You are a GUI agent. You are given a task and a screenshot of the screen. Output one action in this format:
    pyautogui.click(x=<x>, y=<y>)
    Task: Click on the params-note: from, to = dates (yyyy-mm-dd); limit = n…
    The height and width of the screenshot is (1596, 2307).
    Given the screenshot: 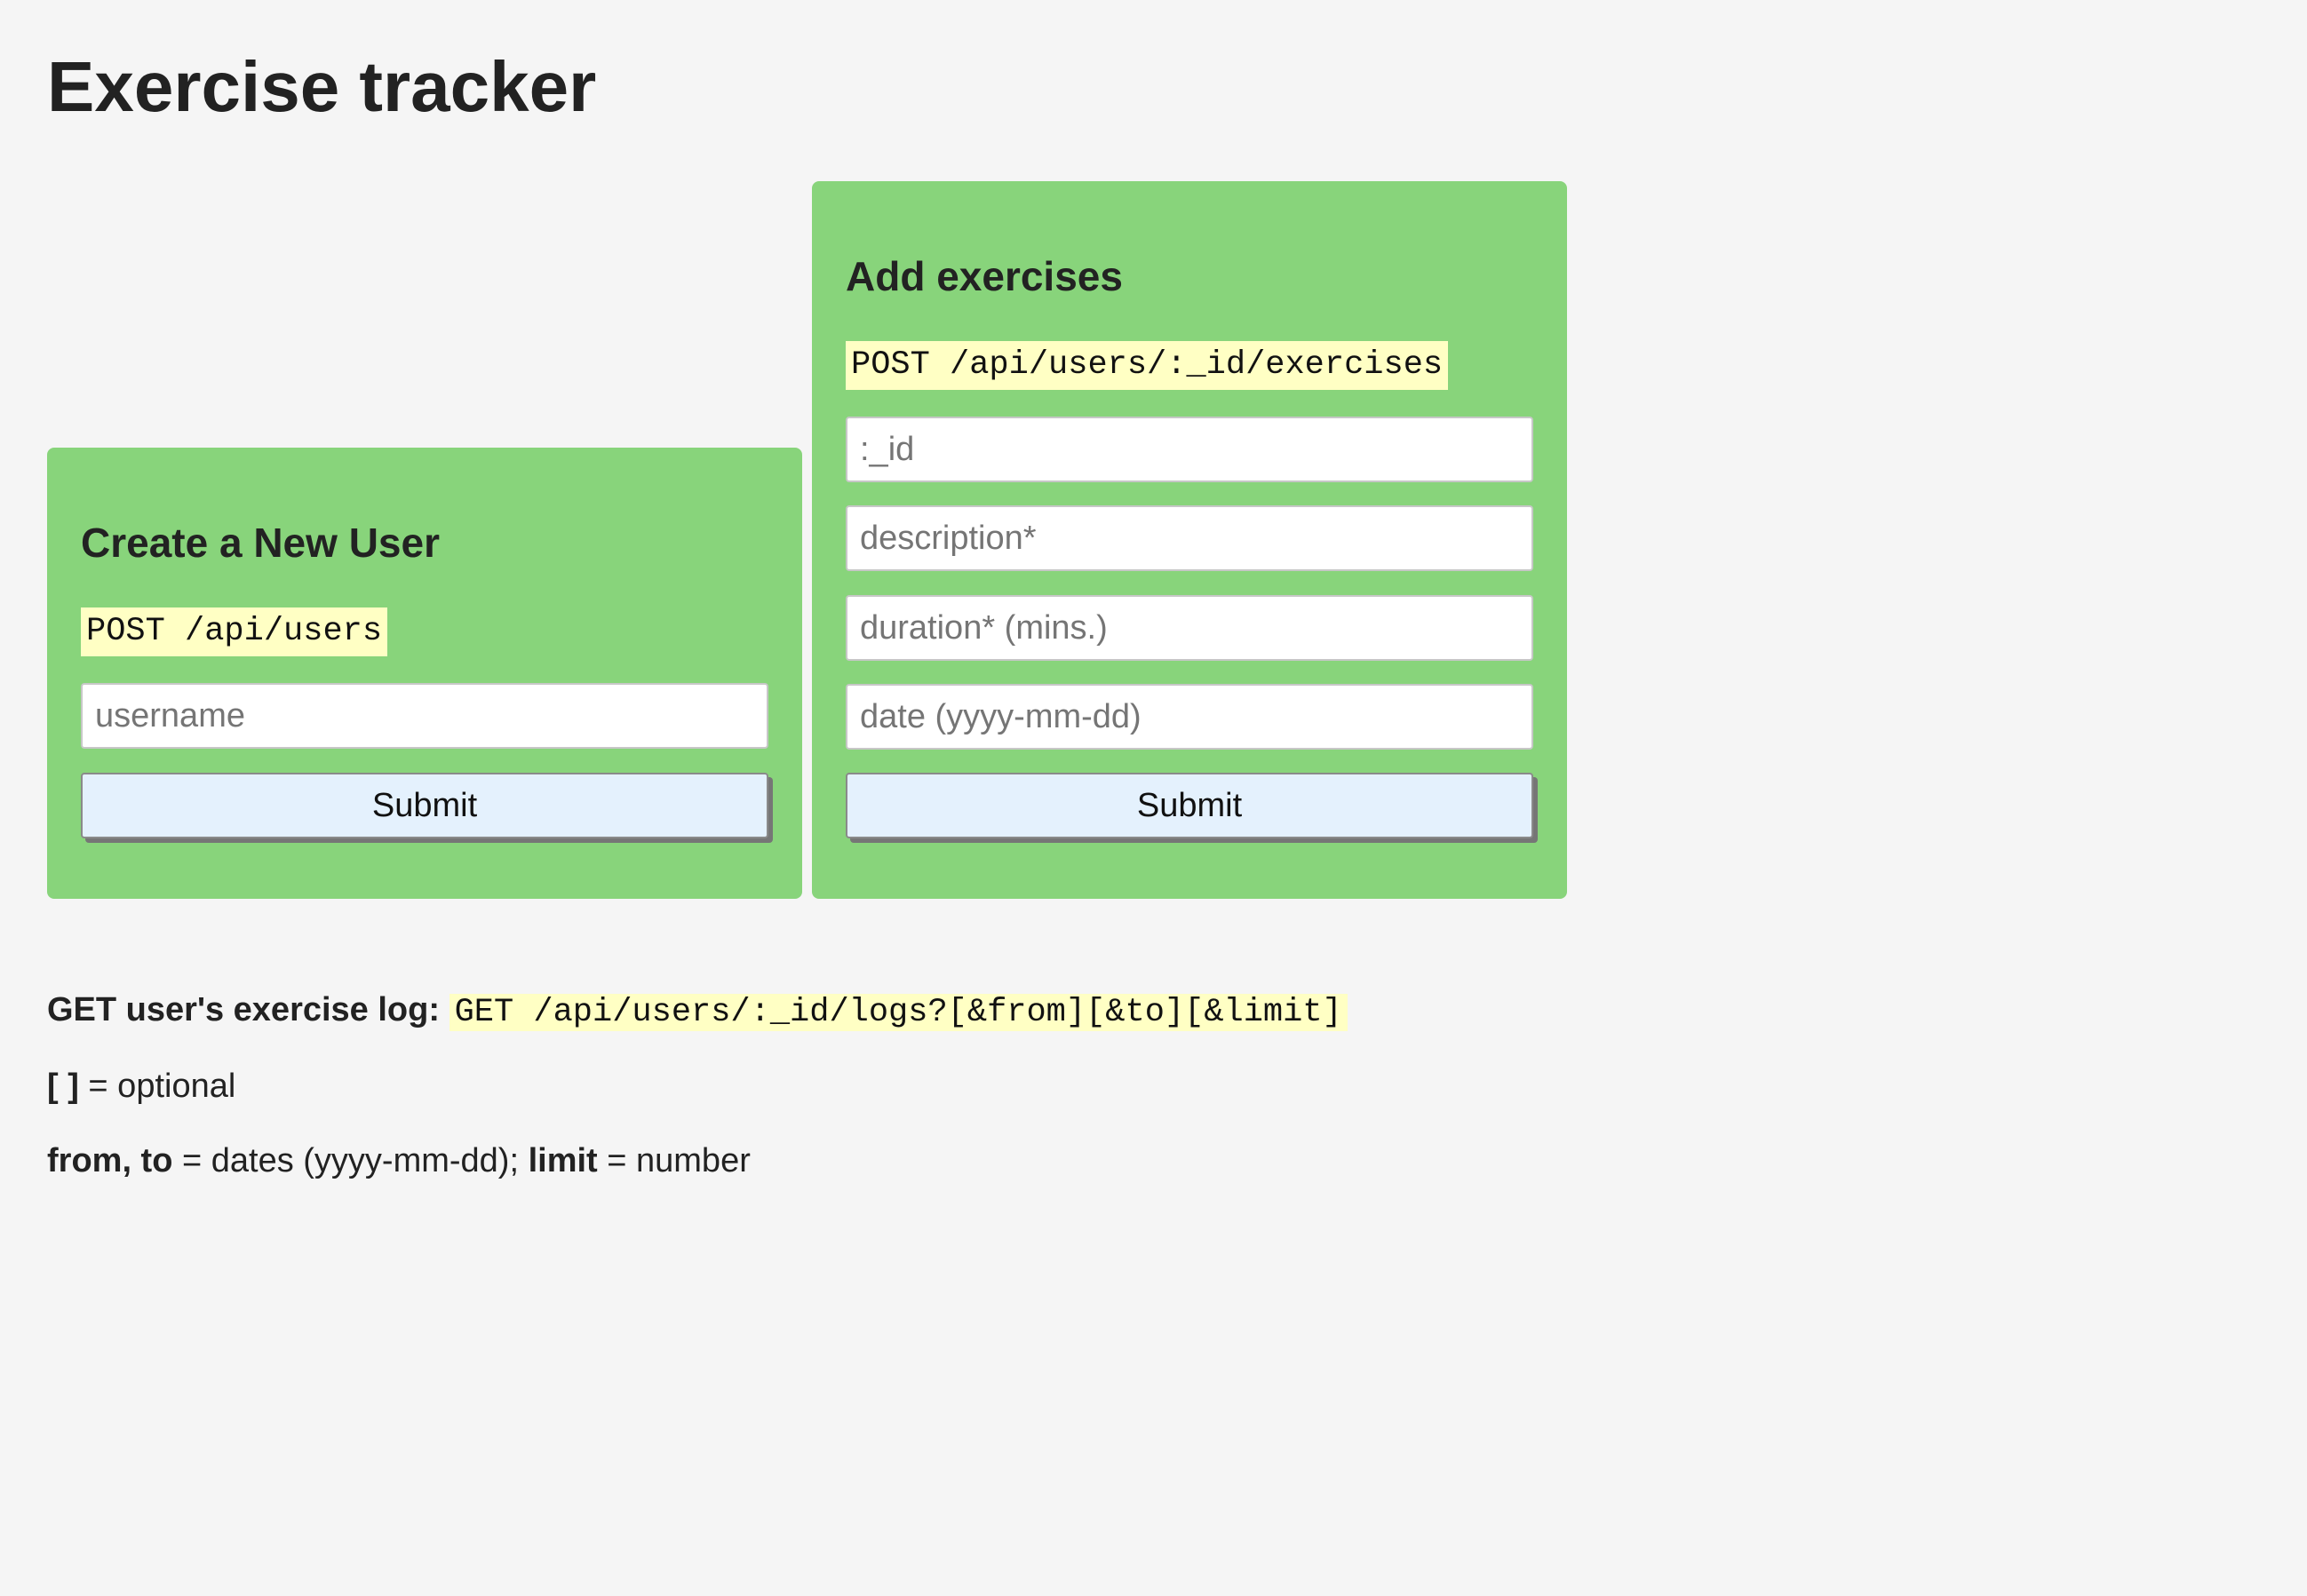 What is the action you would take?
    pyautogui.click(x=399, y=1161)
    